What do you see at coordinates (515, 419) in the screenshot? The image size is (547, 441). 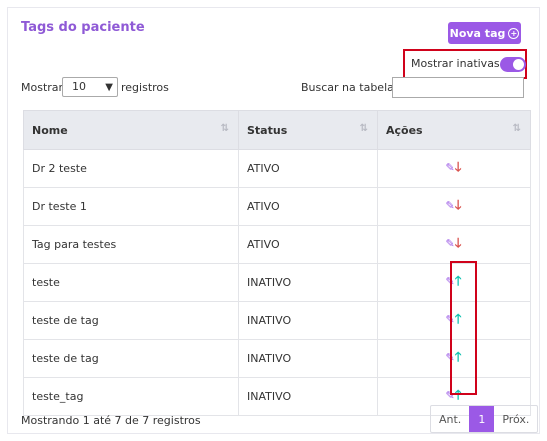 I see `next-page-button: Próx.` at bounding box center [515, 419].